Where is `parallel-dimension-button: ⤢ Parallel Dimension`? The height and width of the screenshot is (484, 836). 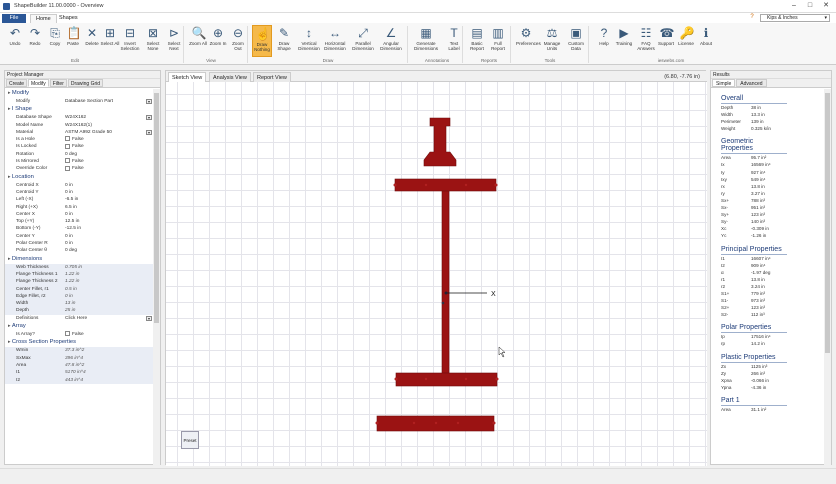
parallel-dimension-button: ⤢ Parallel Dimension is located at coordinates (363, 41).